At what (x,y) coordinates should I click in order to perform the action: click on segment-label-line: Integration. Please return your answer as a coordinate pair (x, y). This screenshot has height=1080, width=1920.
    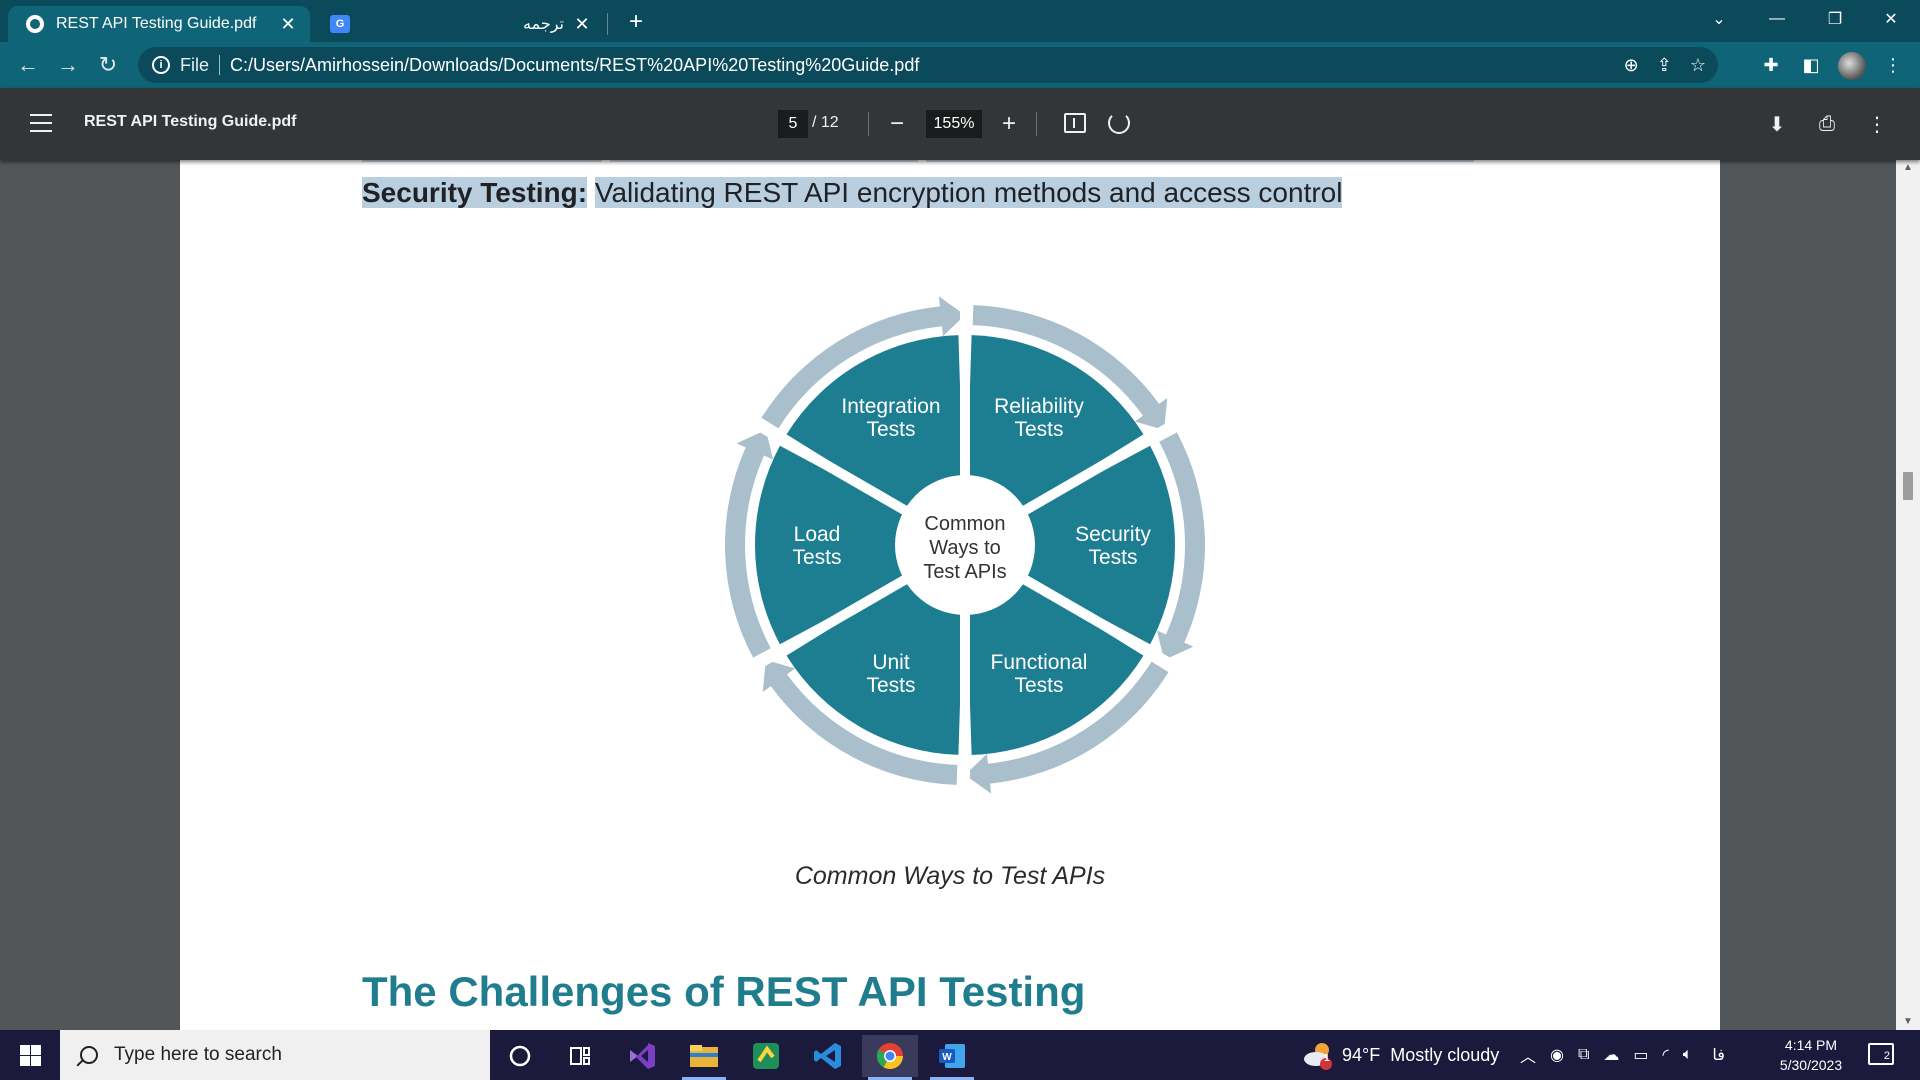
    Looking at the image, I should click on (890, 406).